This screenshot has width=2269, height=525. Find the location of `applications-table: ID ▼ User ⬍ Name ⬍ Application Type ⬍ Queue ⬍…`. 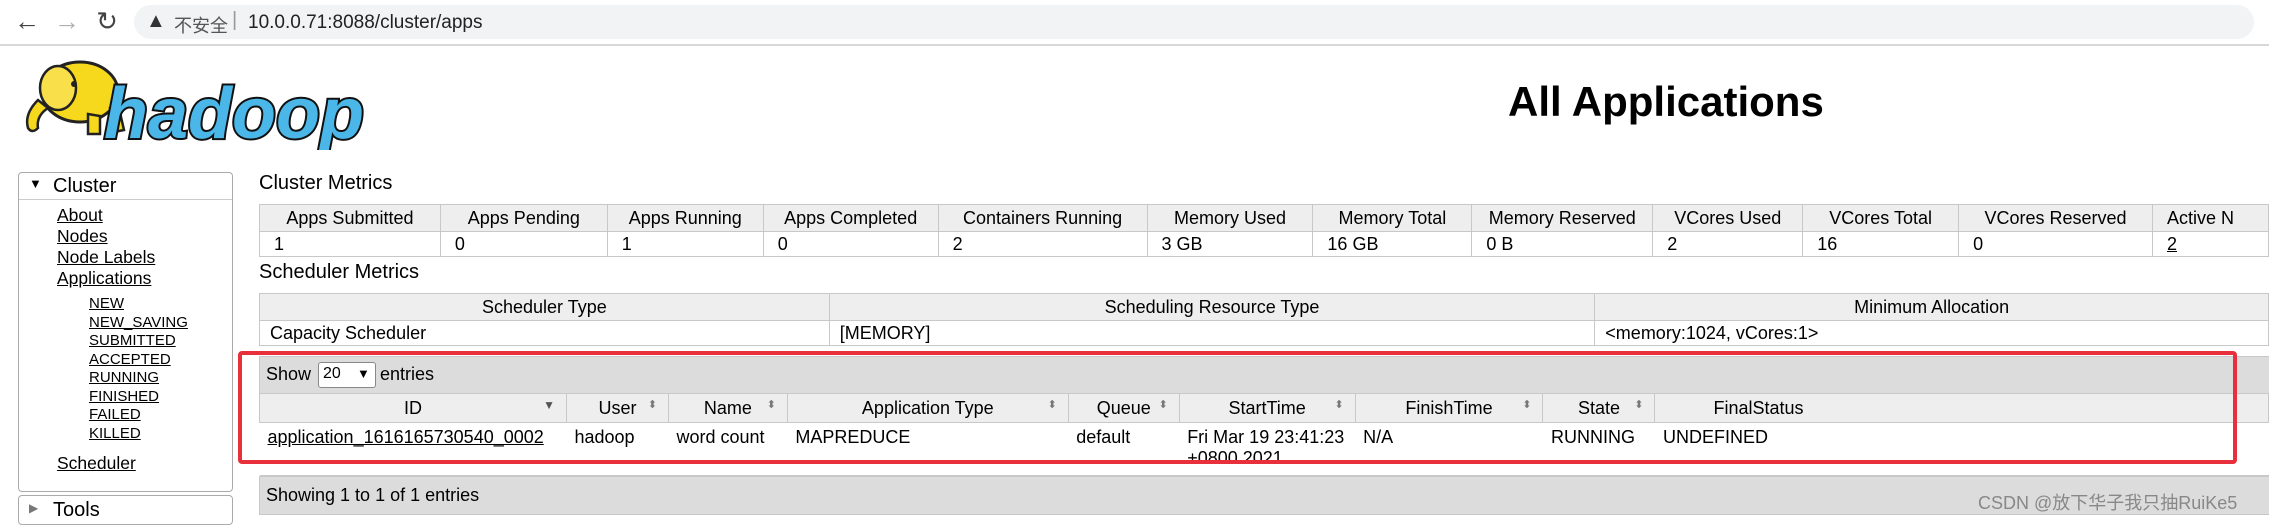

applications-table: ID ▼ User ⬍ Name ⬍ Application Type ⬍ Queue ⬍… is located at coordinates (1264, 434).